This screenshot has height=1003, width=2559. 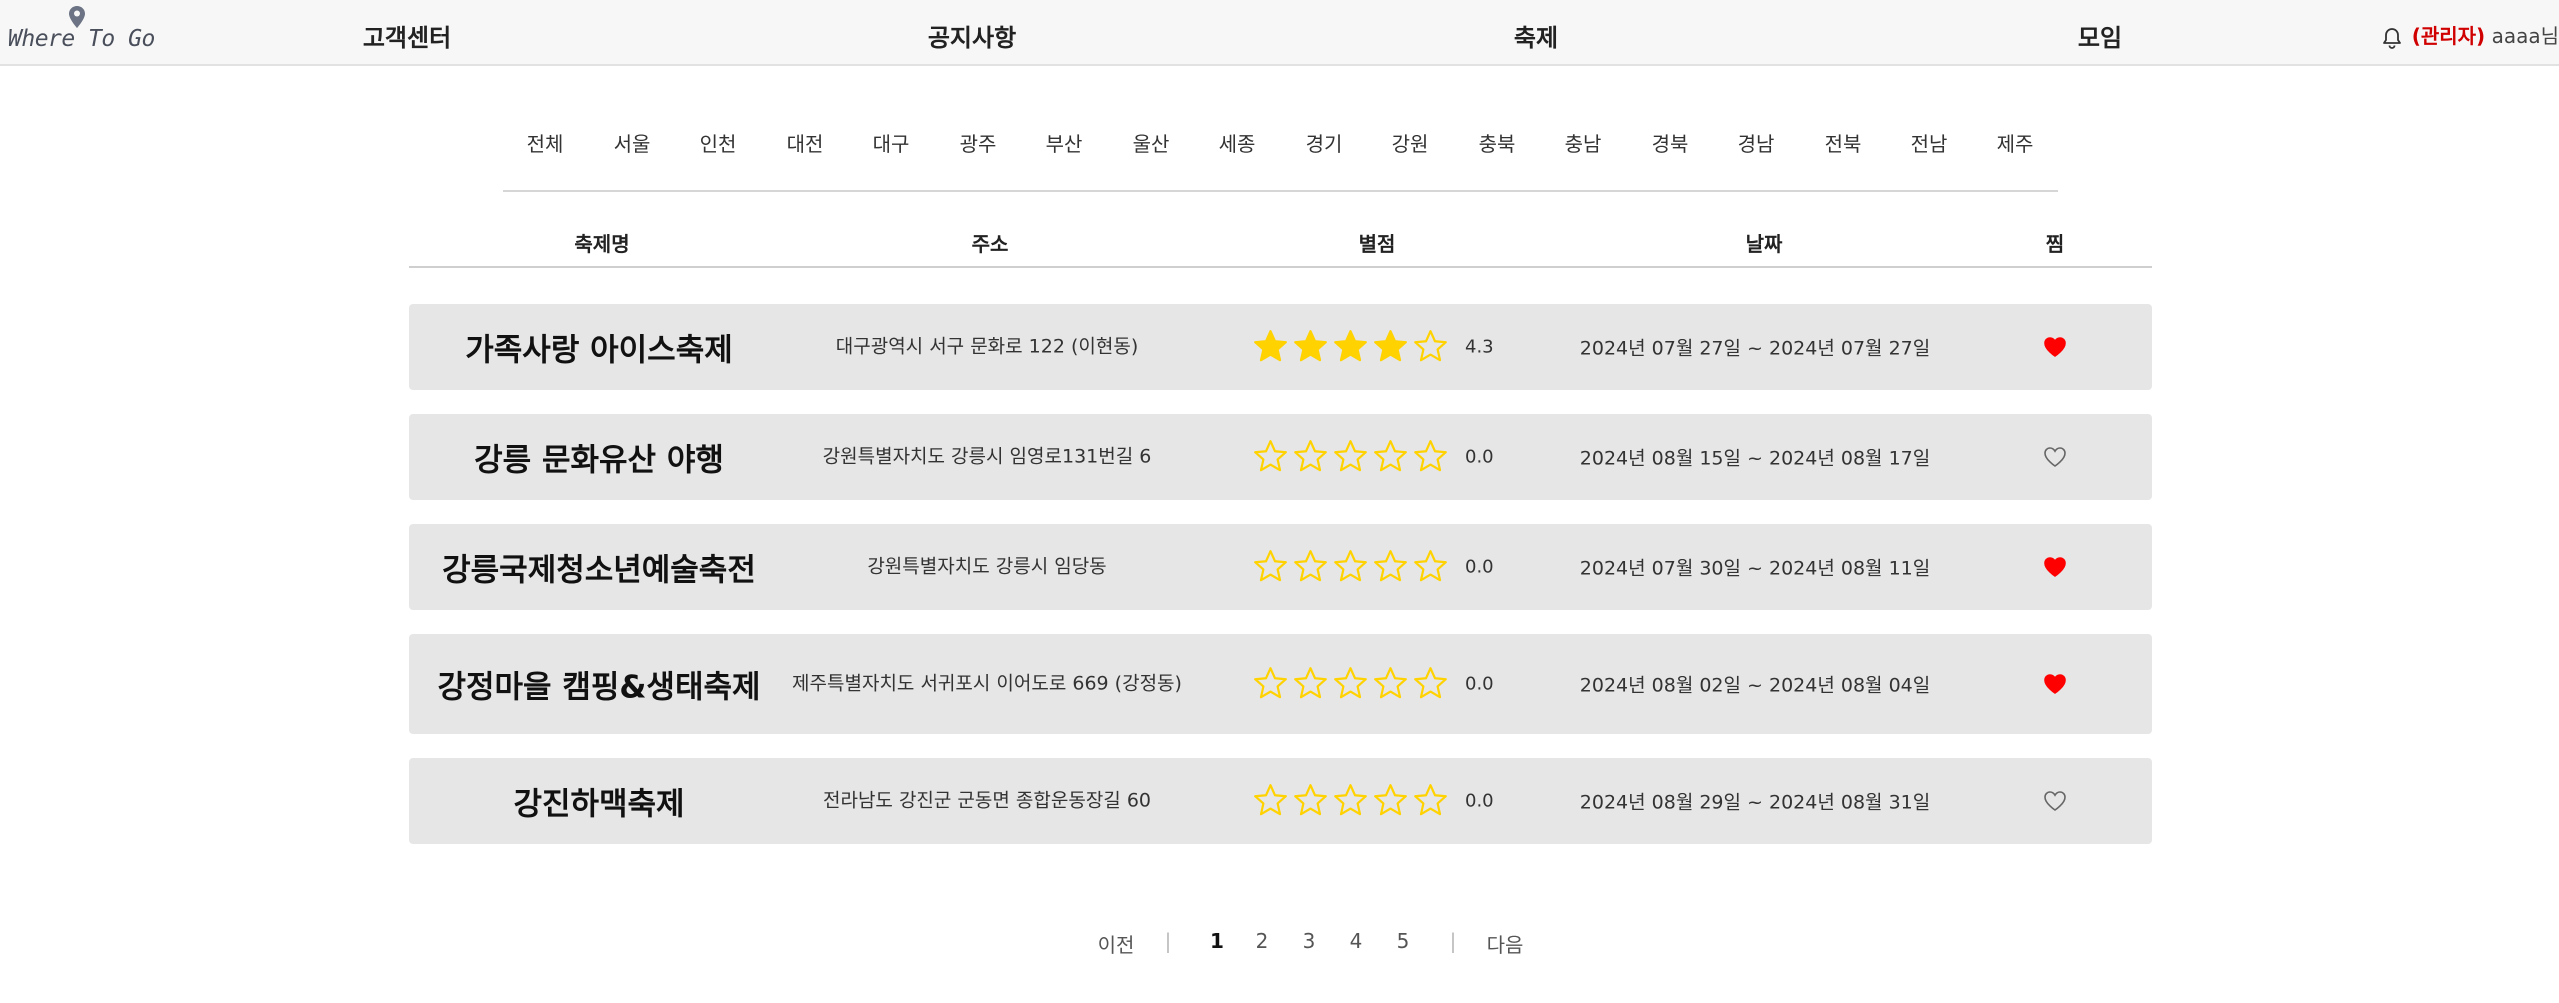 I want to click on page-2-button: 2, so click(x=1262, y=941).